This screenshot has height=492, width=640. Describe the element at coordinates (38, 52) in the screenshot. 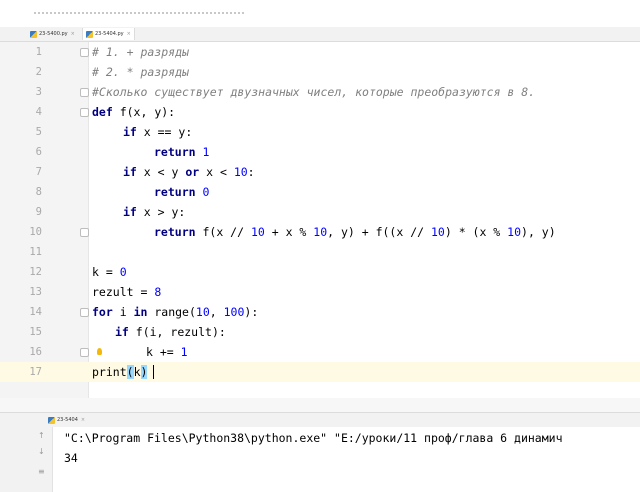

I see `line-number: 1` at that location.